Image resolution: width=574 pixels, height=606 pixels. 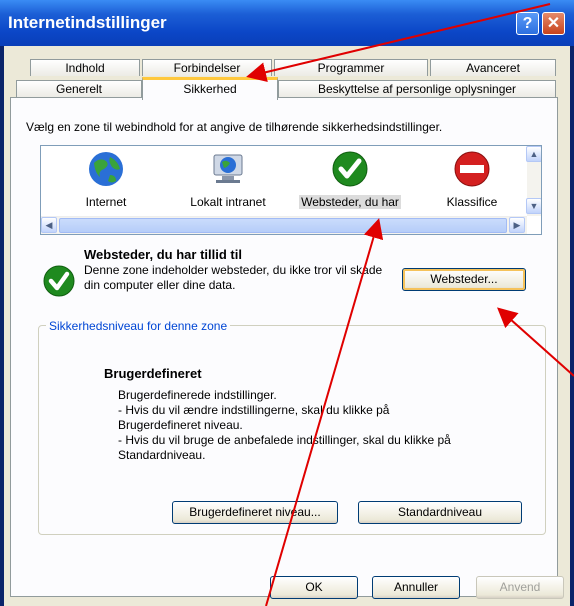 What do you see at coordinates (210, 88) in the screenshot?
I see `tab-sikkerhed: Sikkerhed` at bounding box center [210, 88].